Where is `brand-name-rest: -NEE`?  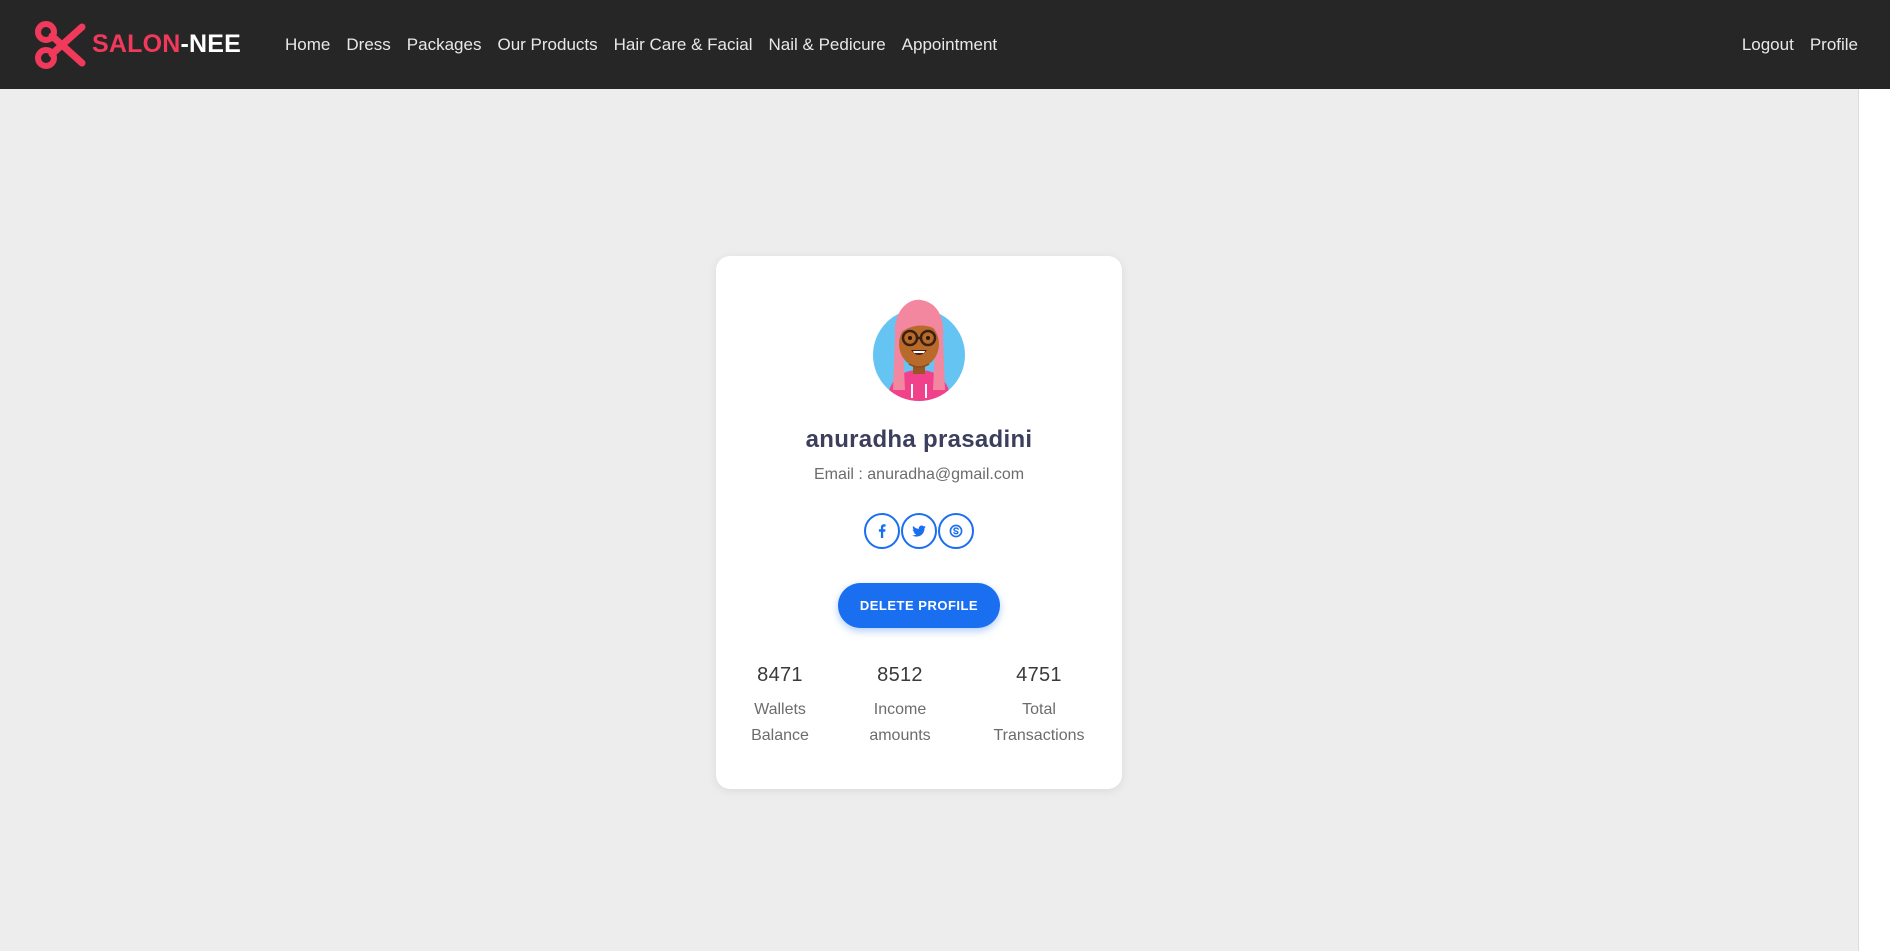
brand-name-rest: -NEE is located at coordinates (211, 44).